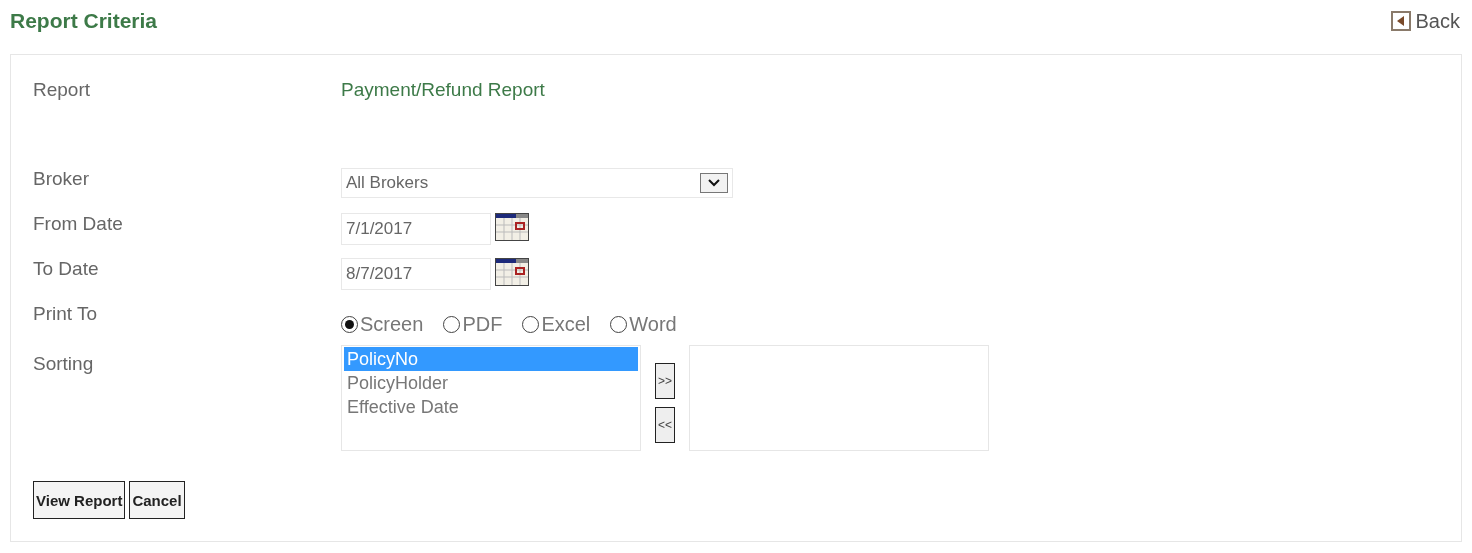  Describe the element at coordinates (66, 314) in the screenshot. I see `field-label: Print To` at that location.